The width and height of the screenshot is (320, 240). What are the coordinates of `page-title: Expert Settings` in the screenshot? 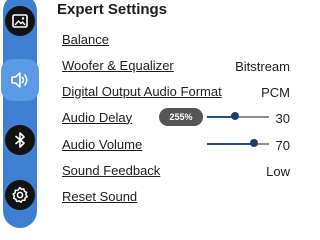 It's located at (112, 9).